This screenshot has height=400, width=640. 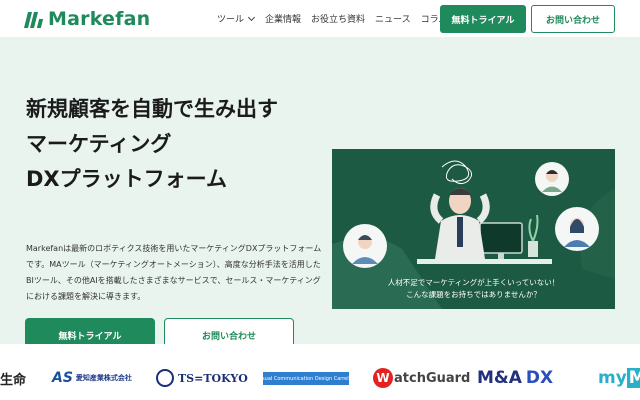 What do you see at coordinates (13, 380) in the screenshot?
I see `client-logo-life-insurance: 生命` at bounding box center [13, 380].